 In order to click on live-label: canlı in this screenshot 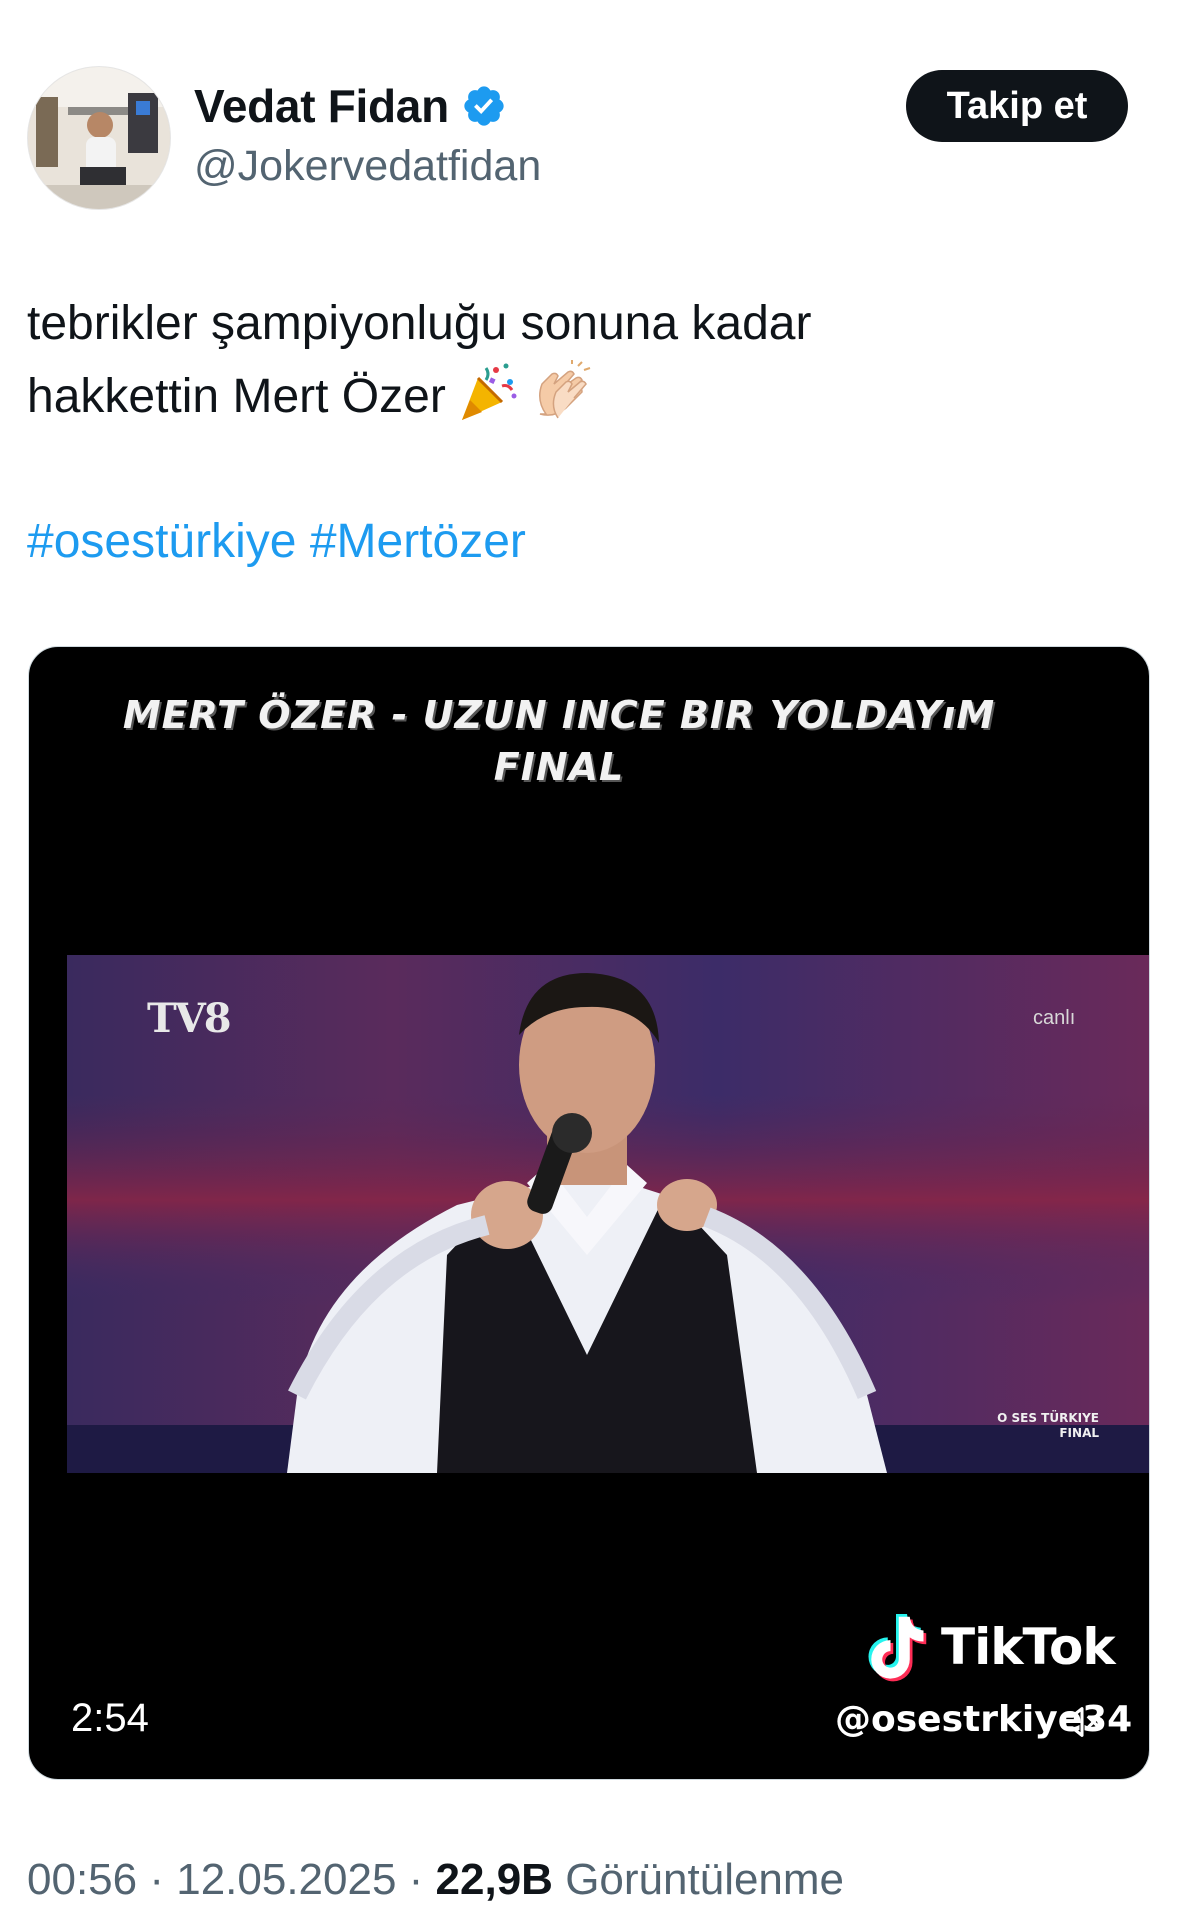, I will do `click(1054, 1018)`.